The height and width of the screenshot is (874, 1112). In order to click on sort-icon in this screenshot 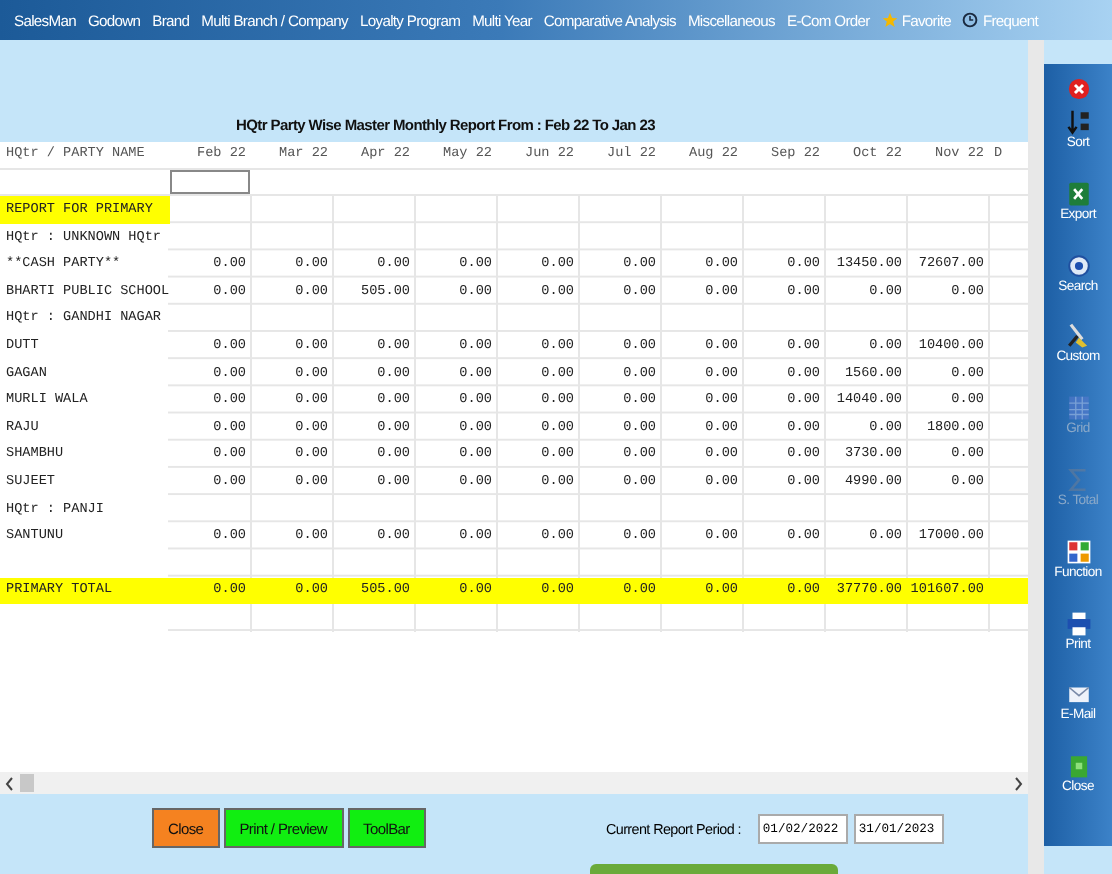, I will do `click(1078, 122)`.